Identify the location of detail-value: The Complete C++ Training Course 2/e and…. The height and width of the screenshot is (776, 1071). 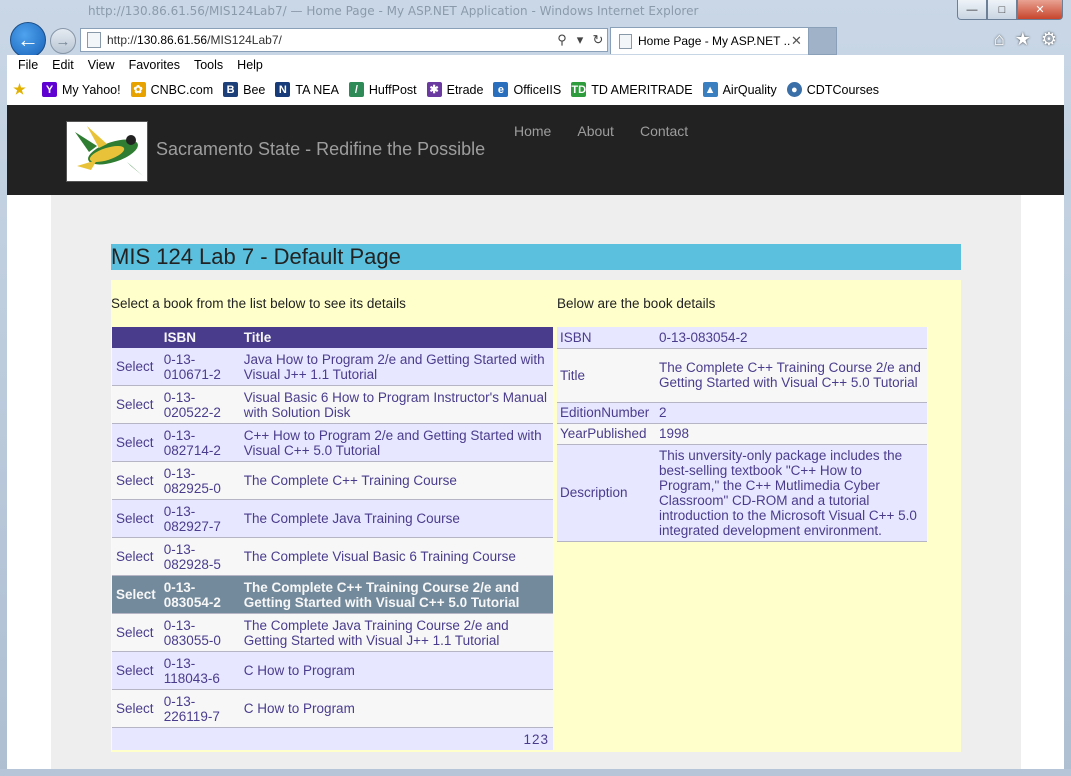
(791, 375).